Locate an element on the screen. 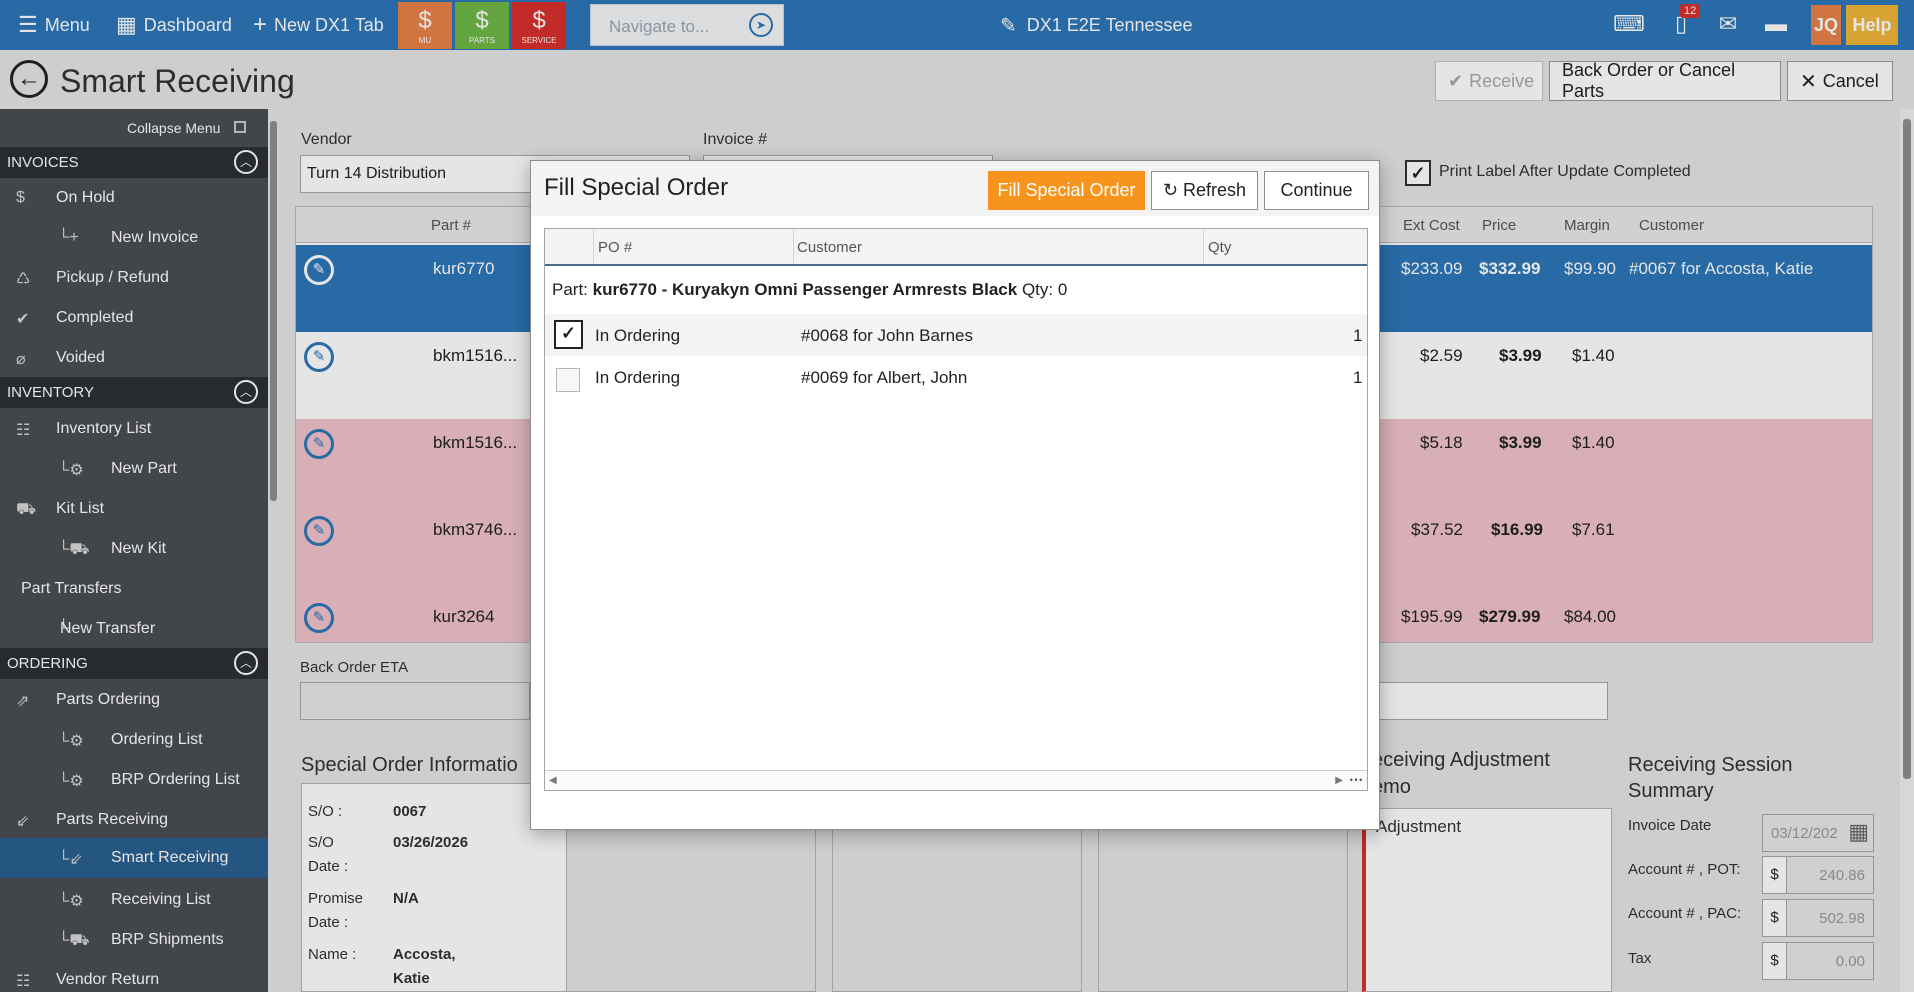 This screenshot has width=1914, height=992. col-customer: Customer is located at coordinates (829, 247).